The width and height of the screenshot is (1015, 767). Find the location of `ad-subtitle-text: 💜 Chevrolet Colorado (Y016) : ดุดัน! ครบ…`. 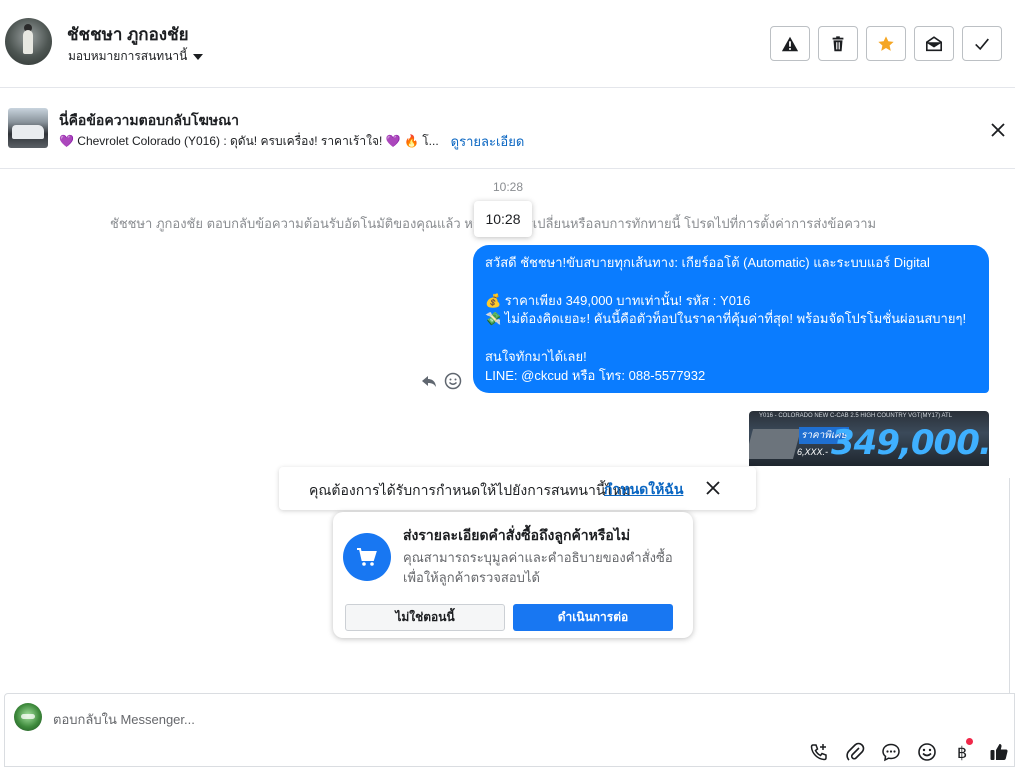

ad-subtitle-text: 💜 Chevrolet Colorado (Y016) : ดุดัน! ครบ… is located at coordinates (249, 141).